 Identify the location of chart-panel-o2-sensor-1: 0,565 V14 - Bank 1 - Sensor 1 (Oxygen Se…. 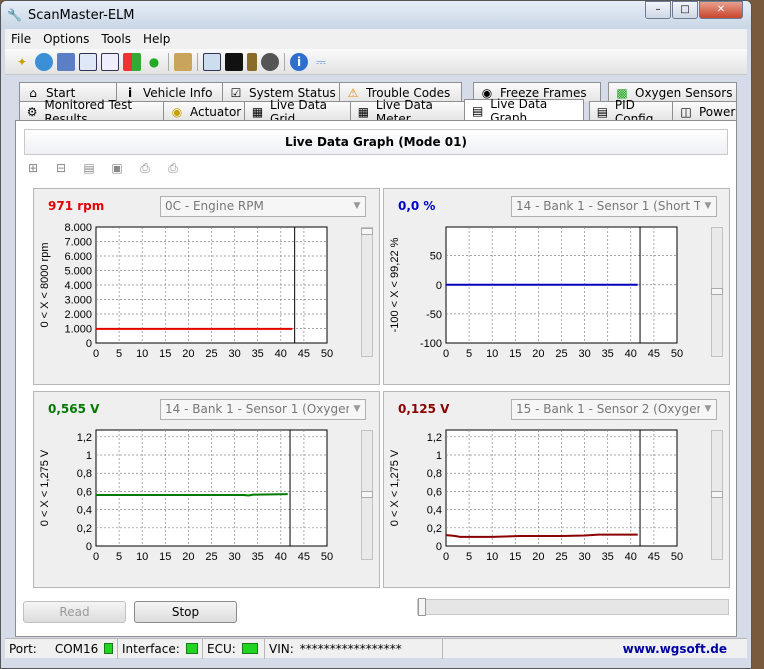
(206, 489).